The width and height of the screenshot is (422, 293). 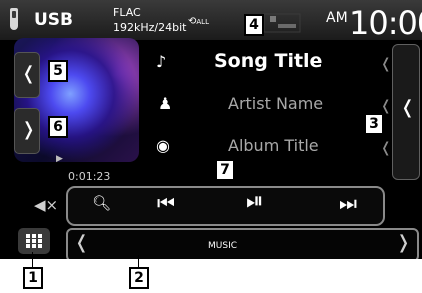 I want to click on callout-2: 2, so click(x=139, y=278).